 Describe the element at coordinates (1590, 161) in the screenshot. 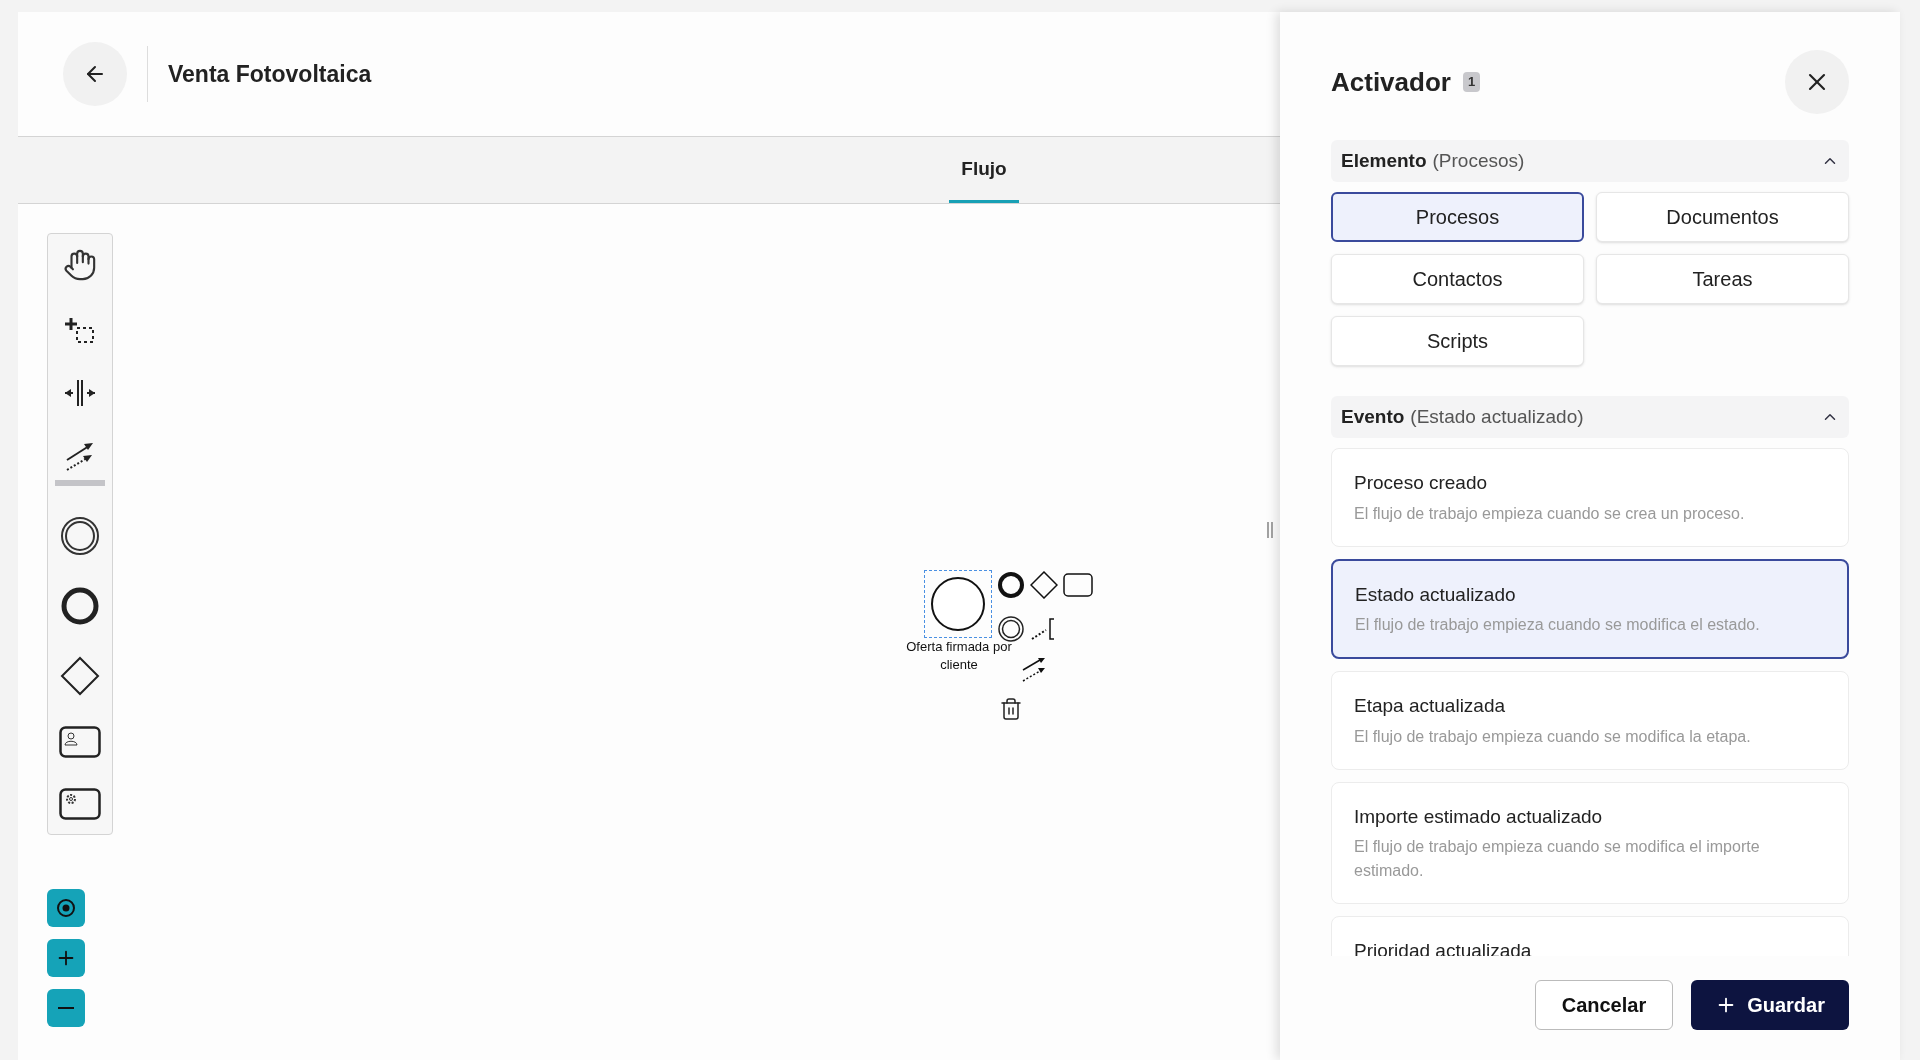

I see `section-header: Elemento (Procesos)` at that location.